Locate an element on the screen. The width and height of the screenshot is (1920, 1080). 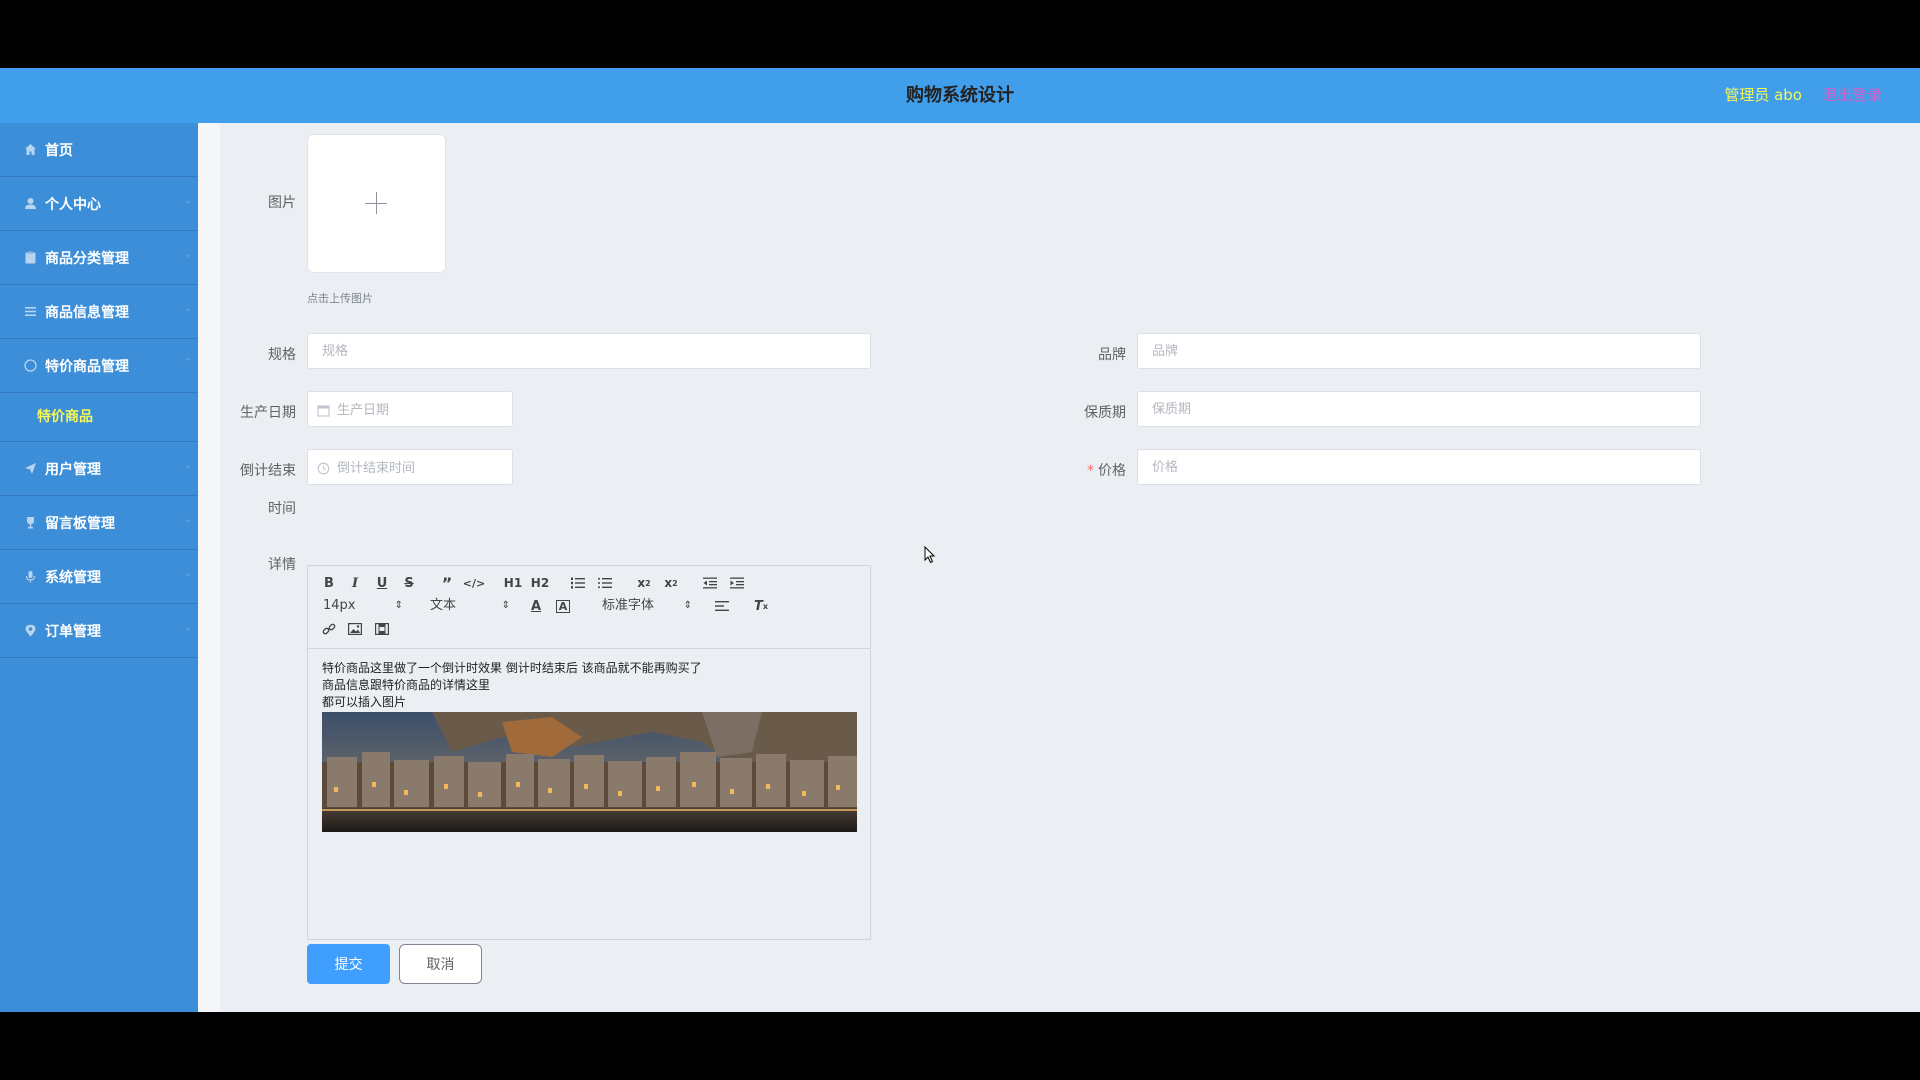
microphone-icon is located at coordinates (30, 577).